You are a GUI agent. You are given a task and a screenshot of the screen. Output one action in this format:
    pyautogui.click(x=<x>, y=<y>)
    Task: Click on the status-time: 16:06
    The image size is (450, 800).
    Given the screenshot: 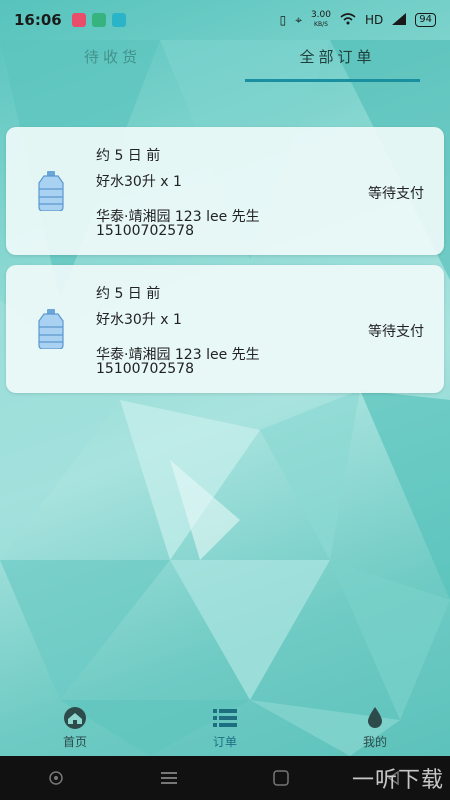 What is the action you would take?
    pyautogui.click(x=38, y=20)
    